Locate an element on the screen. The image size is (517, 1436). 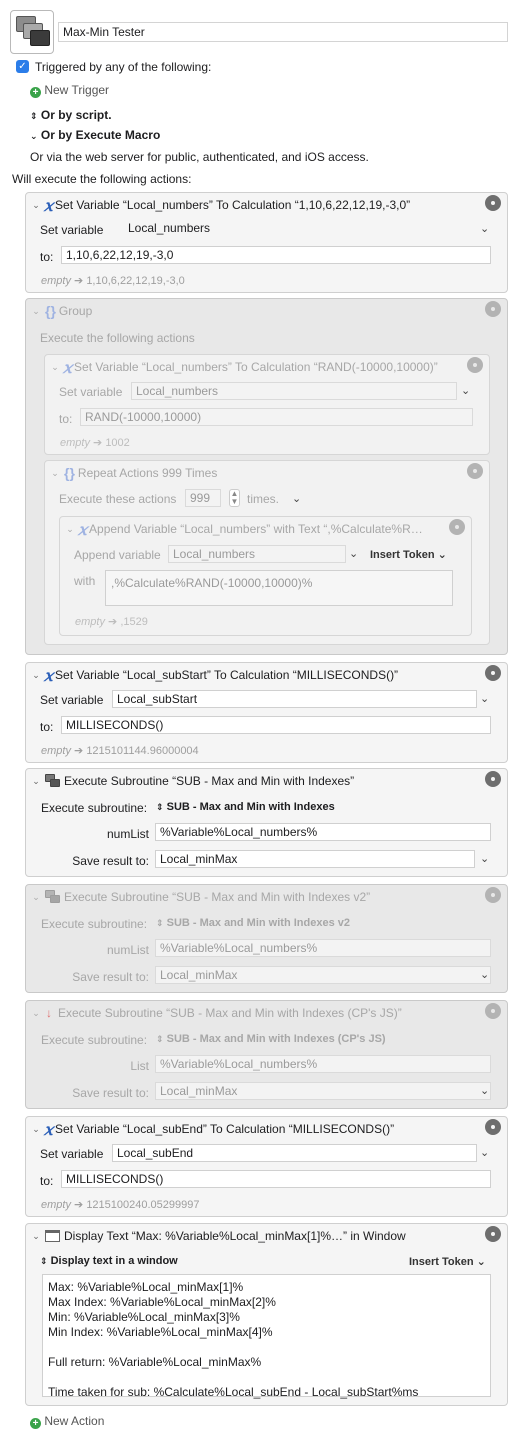
actions-header: Will execute the following actions: is located at coordinates (102, 179).